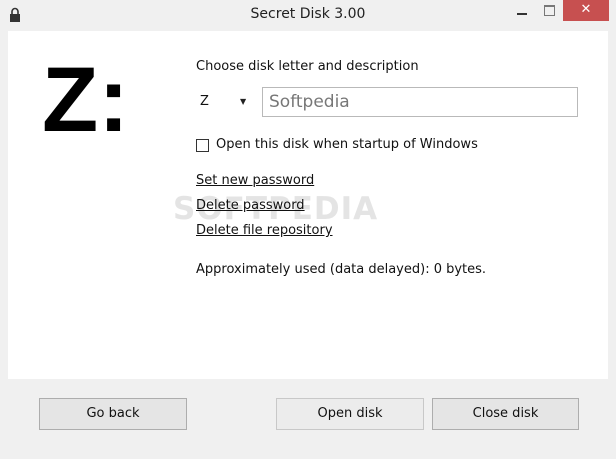 This screenshot has height=459, width=616. What do you see at coordinates (255, 180) in the screenshot?
I see `set-new-password-link: Set new password` at bounding box center [255, 180].